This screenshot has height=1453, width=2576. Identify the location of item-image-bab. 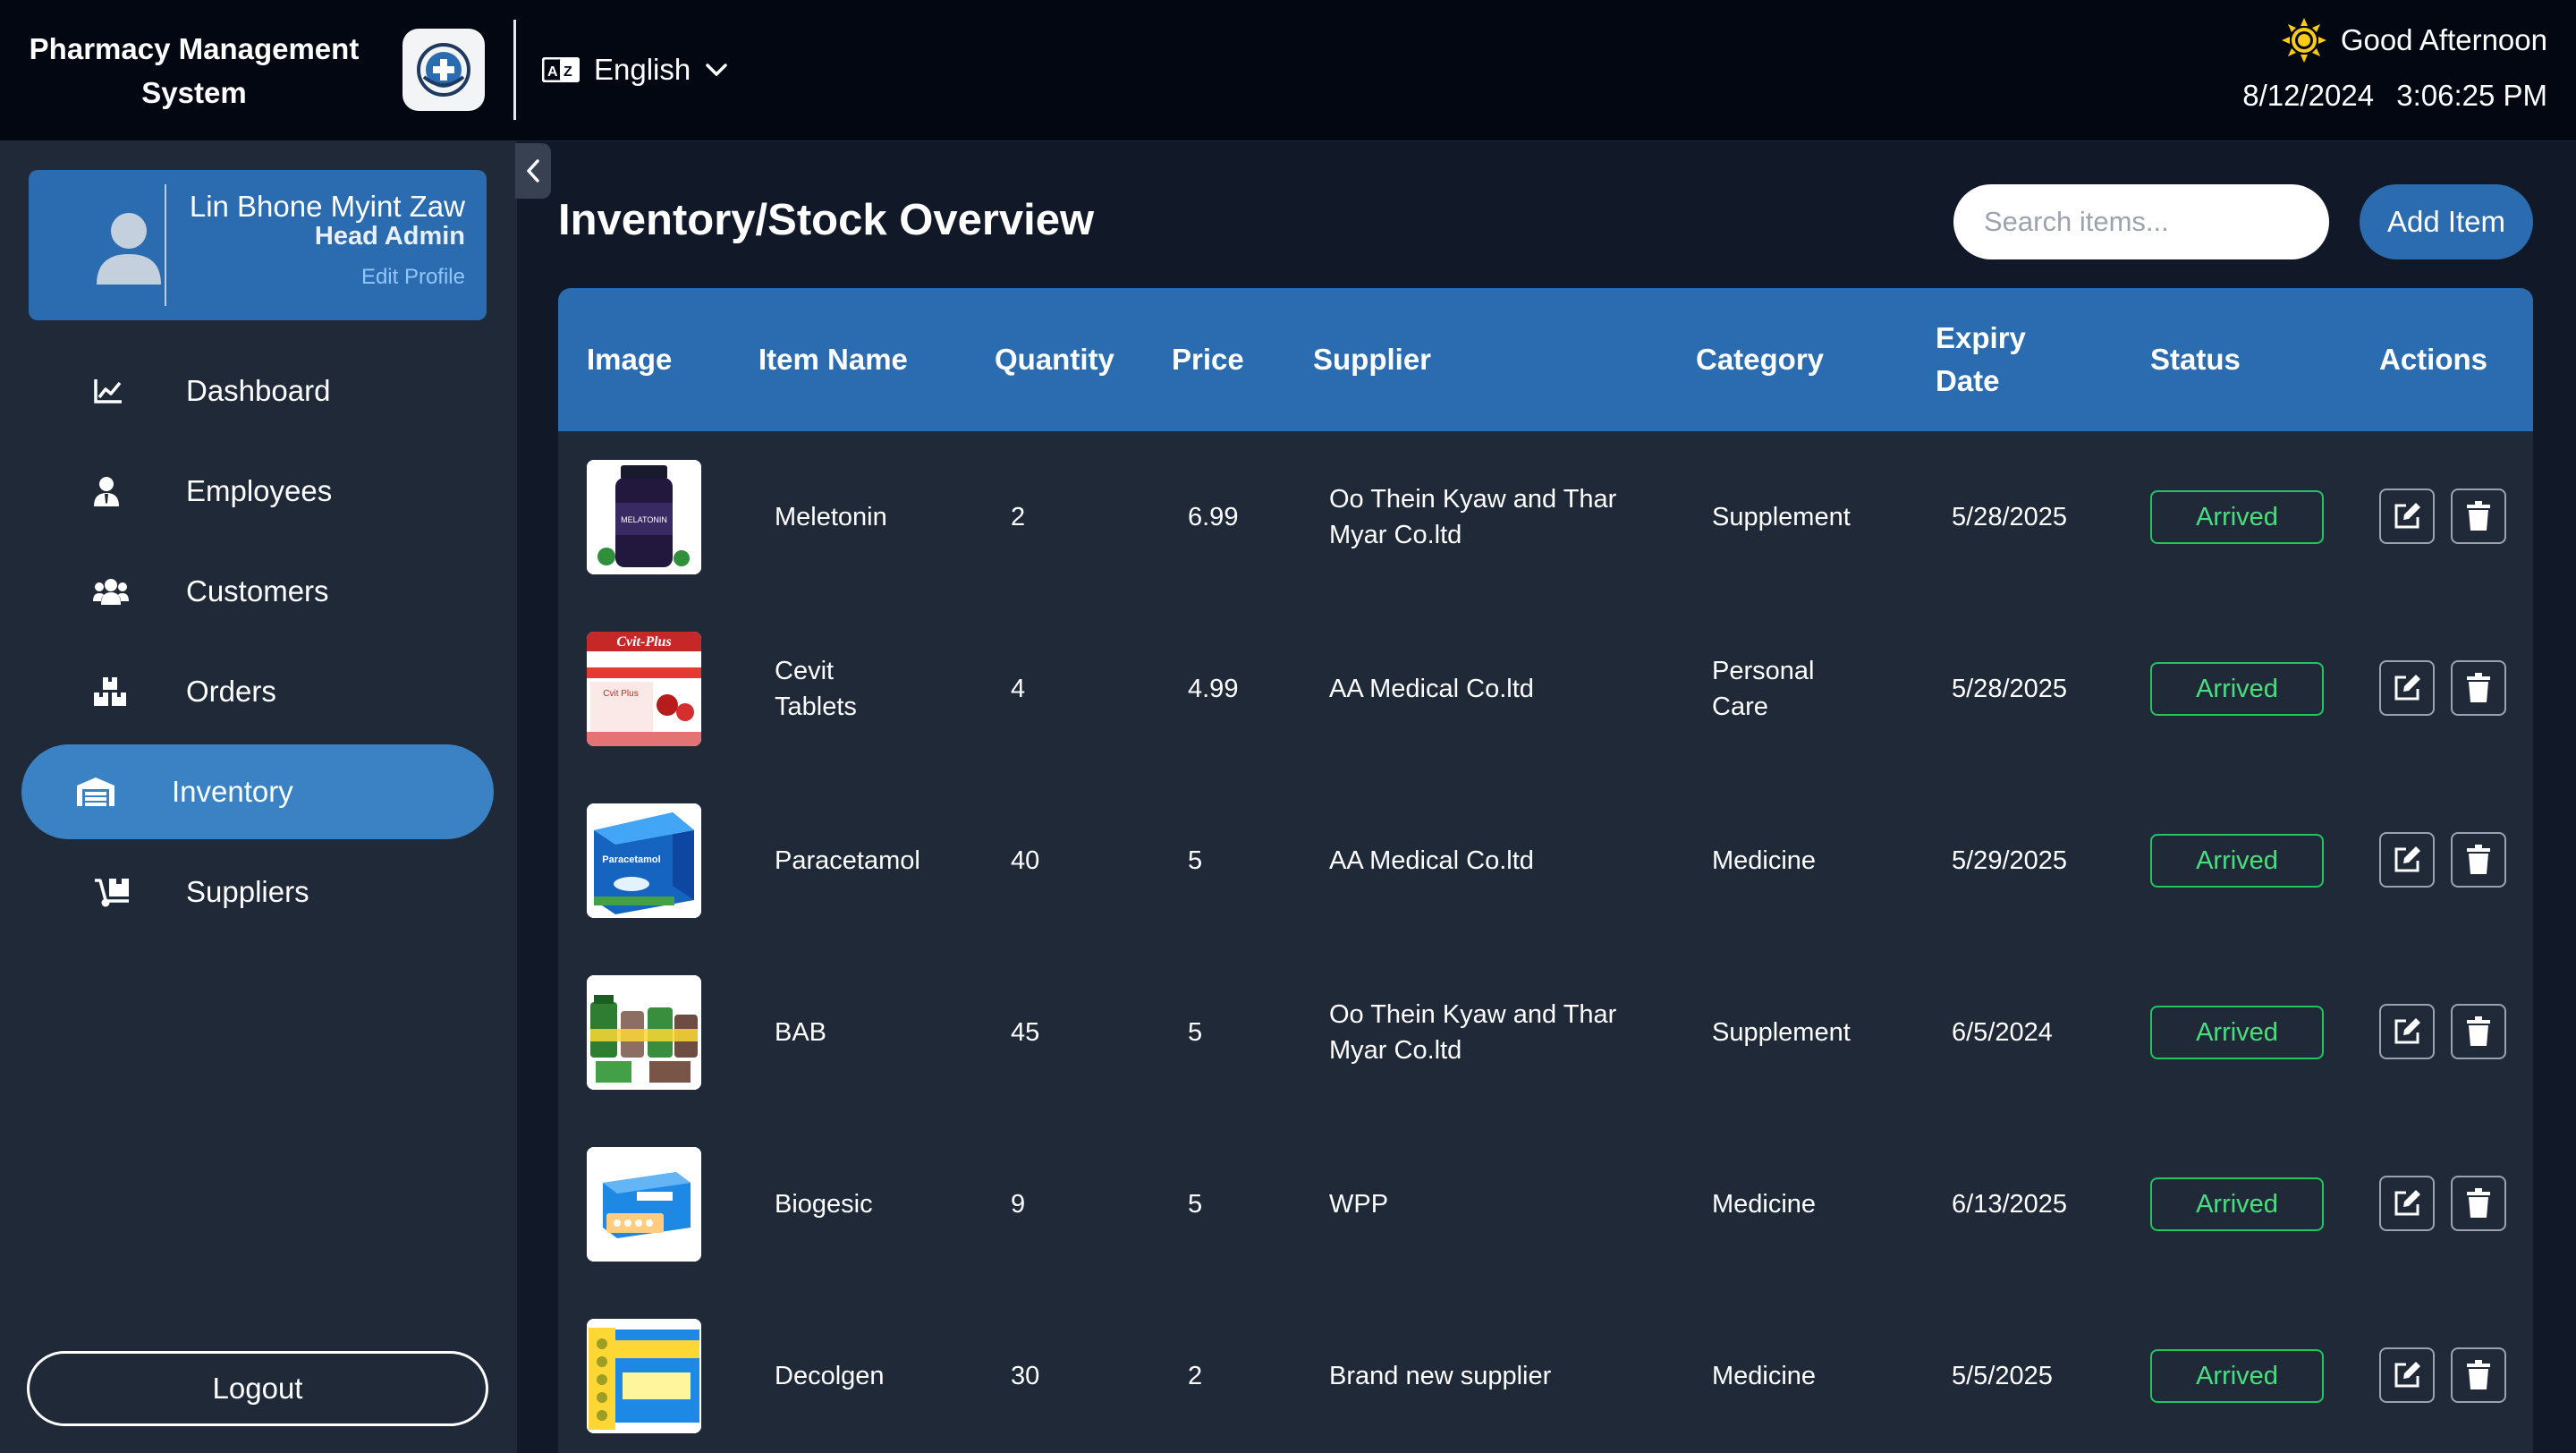
(644, 1032).